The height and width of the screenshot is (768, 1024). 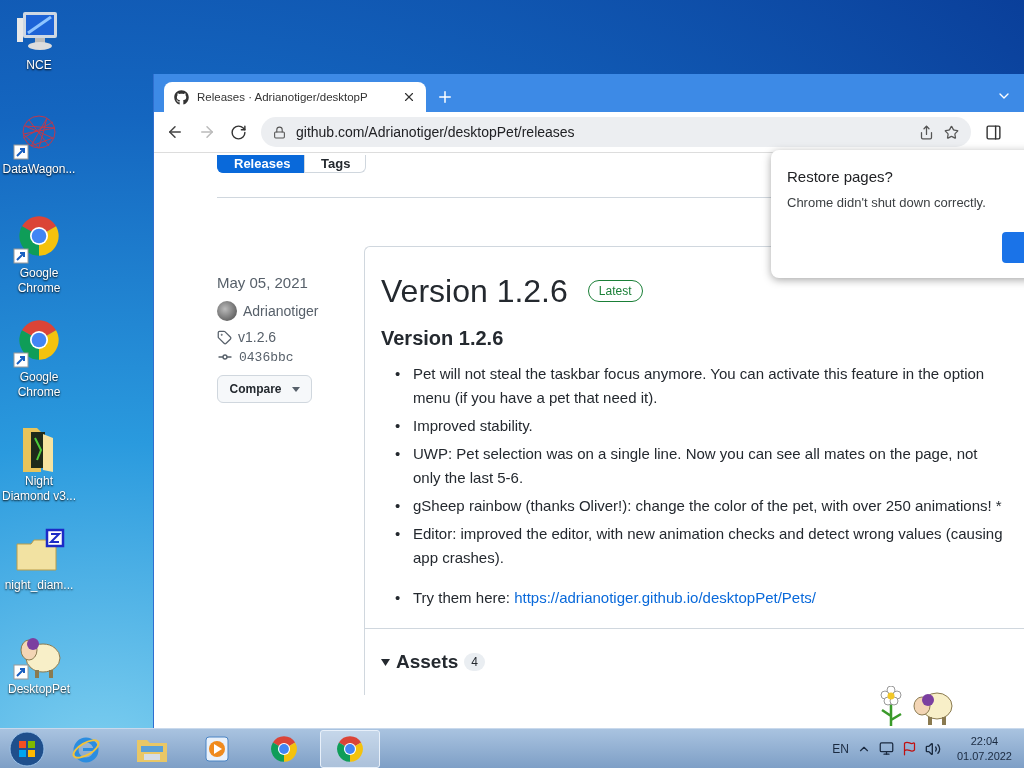 I want to click on reload-icon, so click(x=238, y=132).